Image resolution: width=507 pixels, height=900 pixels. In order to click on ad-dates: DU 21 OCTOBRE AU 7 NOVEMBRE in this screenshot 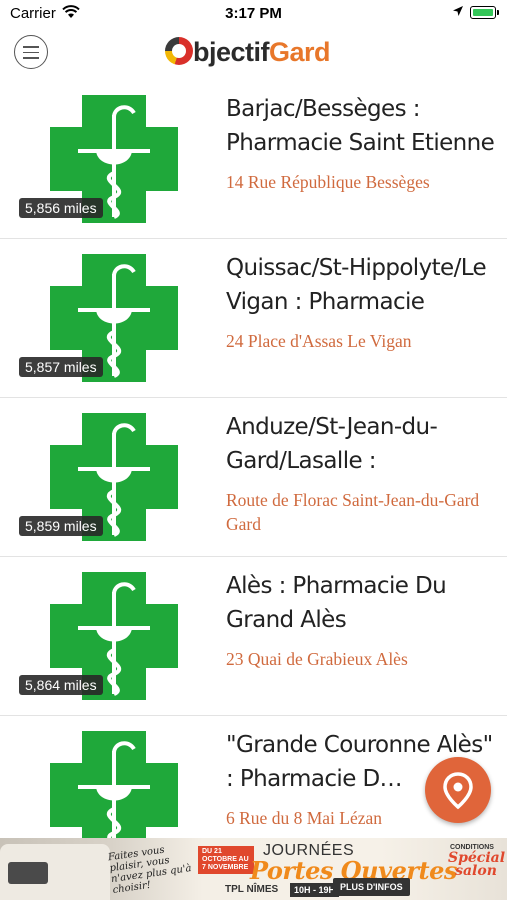, I will do `click(226, 860)`.